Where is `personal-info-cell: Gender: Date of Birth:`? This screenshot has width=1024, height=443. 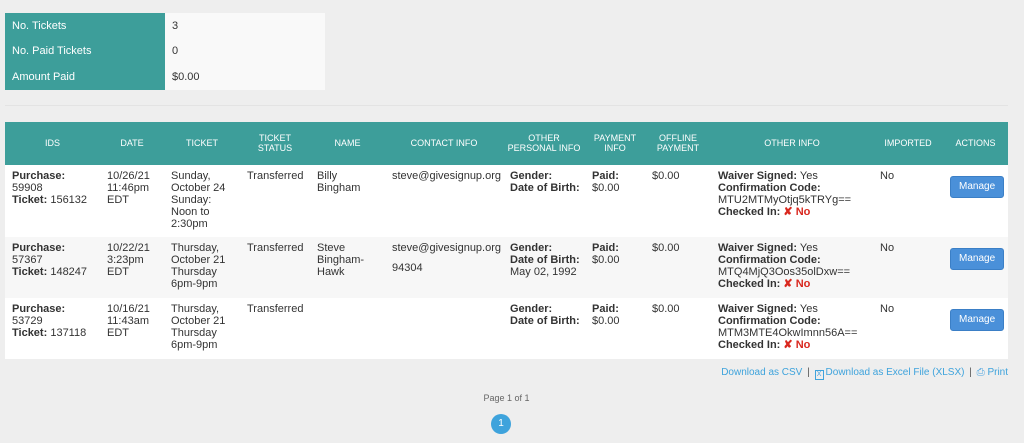
personal-info-cell: Gender: Date of Birth: is located at coordinates (544, 201).